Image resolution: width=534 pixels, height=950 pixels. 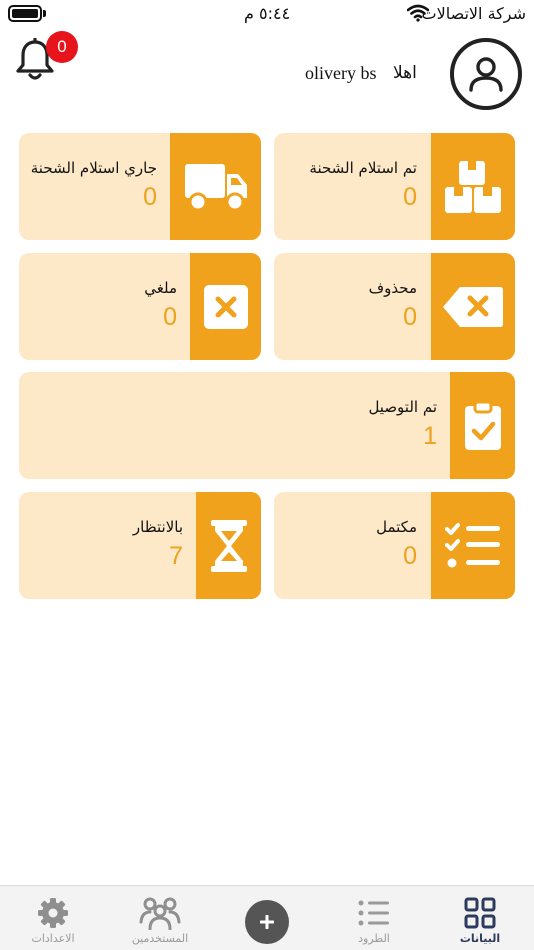 I want to click on nav-settings: الاعدادات, so click(x=53, y=918).